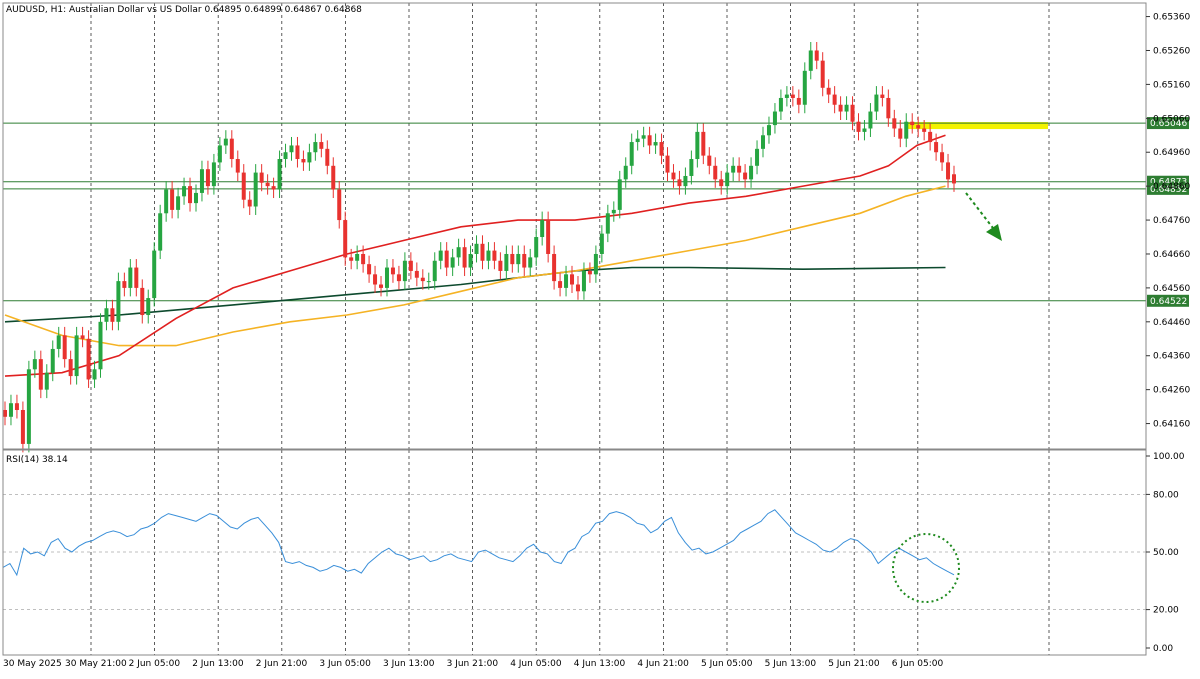 The image size is (1200, 679). What do you see at coordinates (1171, 425) in the screenshot?
I see `y-tick-label: 0.64160` at bounding box center [1171, 425].